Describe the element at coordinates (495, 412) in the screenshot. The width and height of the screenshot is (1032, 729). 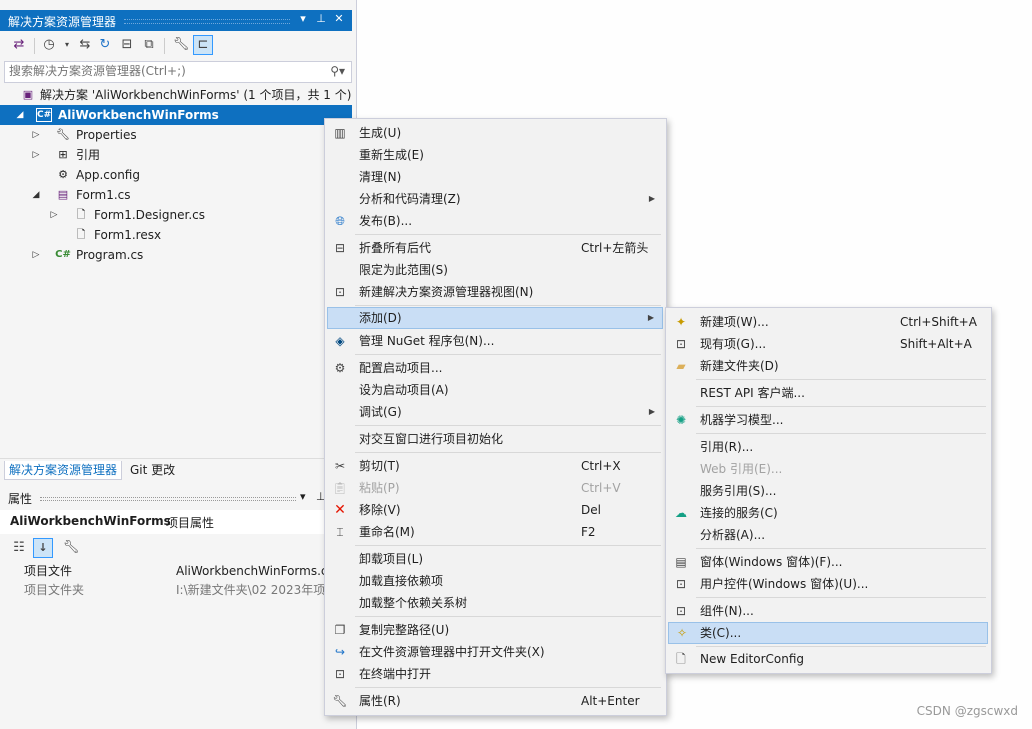
I see `menu-item-debug: 调试(G) ▶` at that location.